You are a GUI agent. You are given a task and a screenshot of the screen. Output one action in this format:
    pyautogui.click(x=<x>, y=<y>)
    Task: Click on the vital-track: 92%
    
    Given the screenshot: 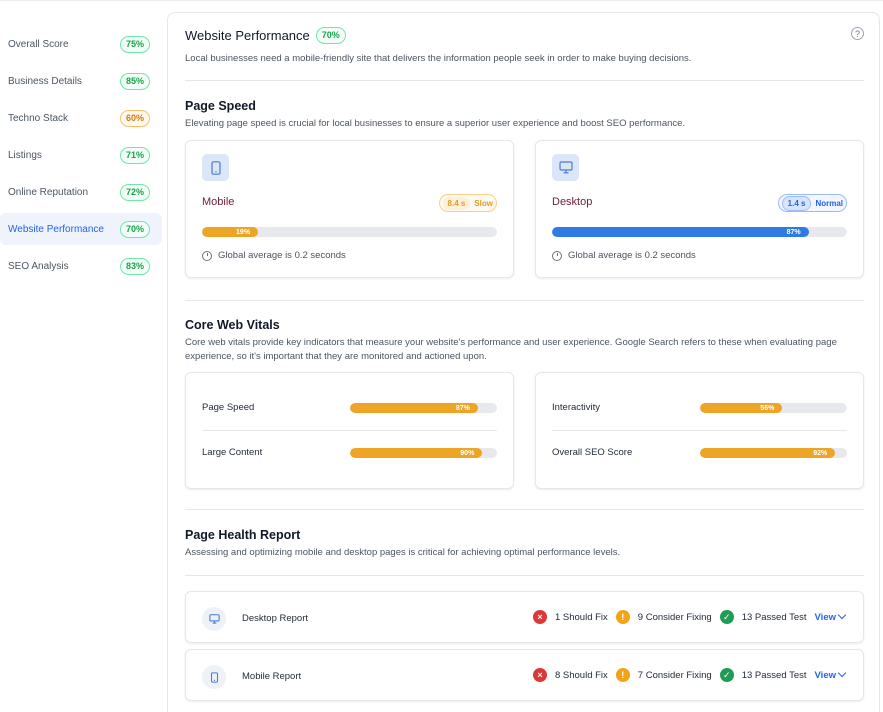 What is the action you would take?
    pyautogui.click(x=773, y=453)
    